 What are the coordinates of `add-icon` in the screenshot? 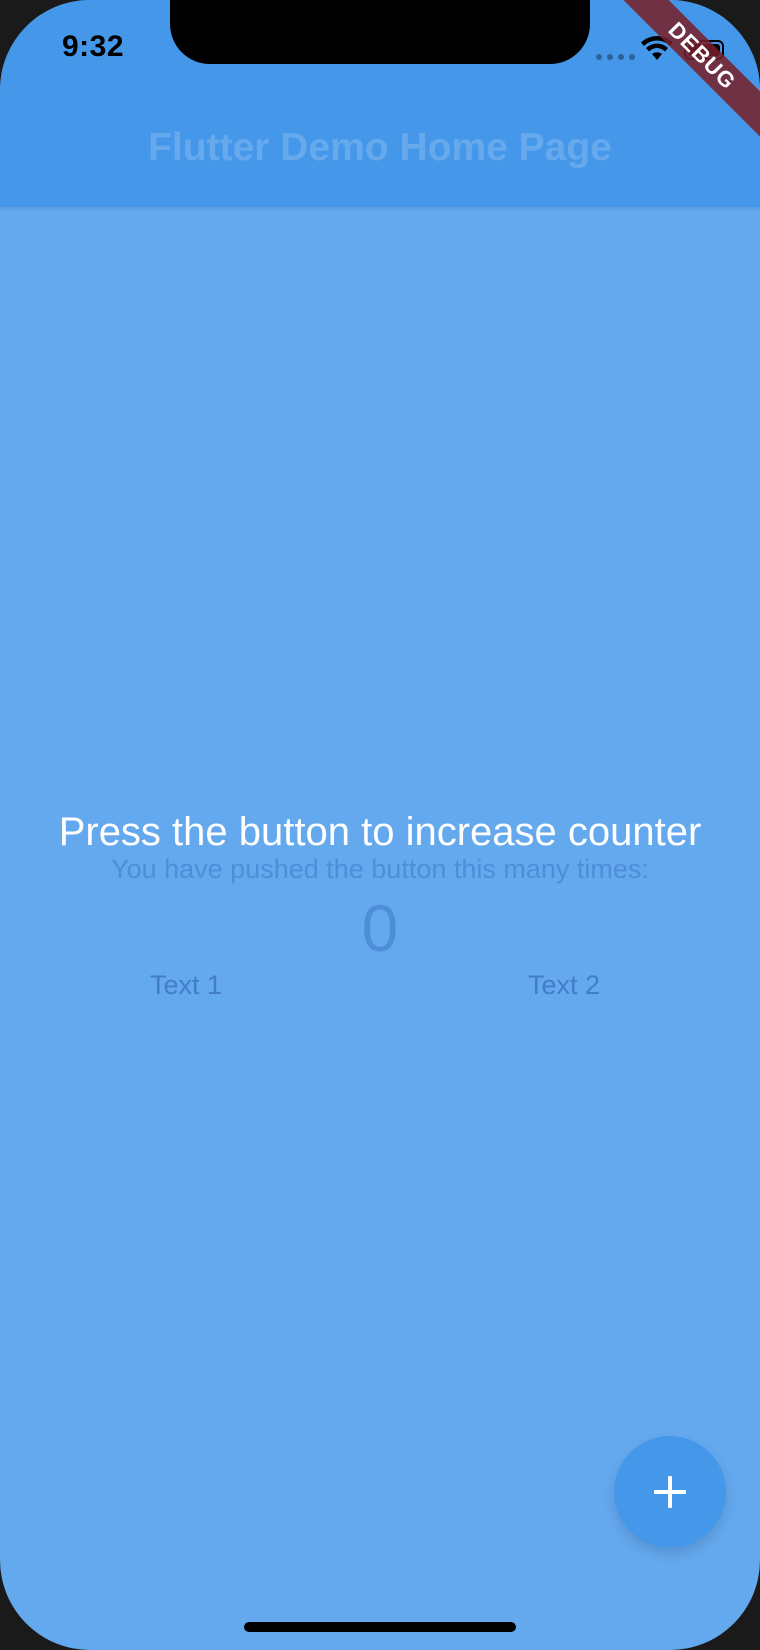 It's located at (670, 1492).